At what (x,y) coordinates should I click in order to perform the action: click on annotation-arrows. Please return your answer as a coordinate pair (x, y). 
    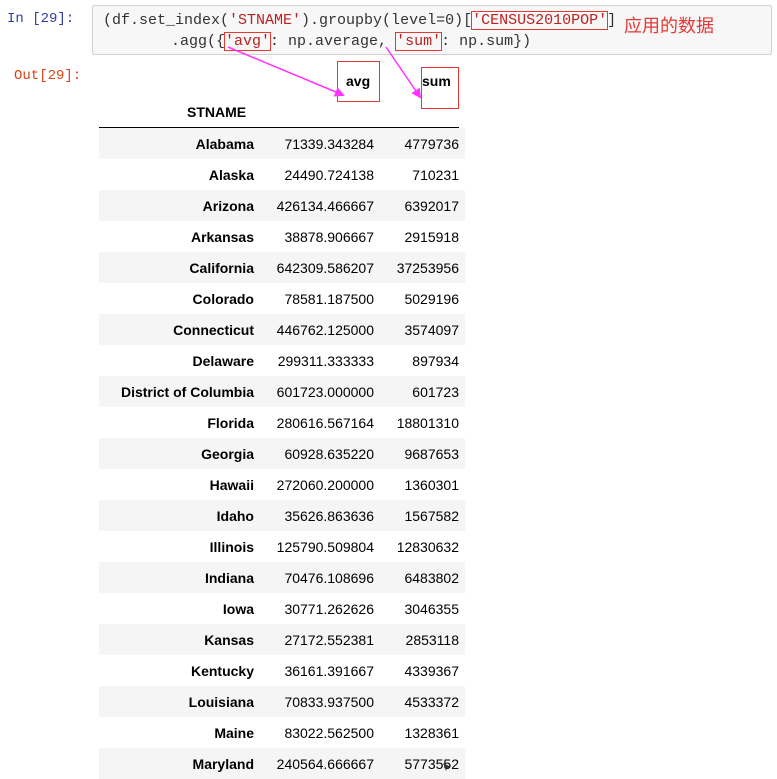
    Looking at the image, I should click on (324, 72).